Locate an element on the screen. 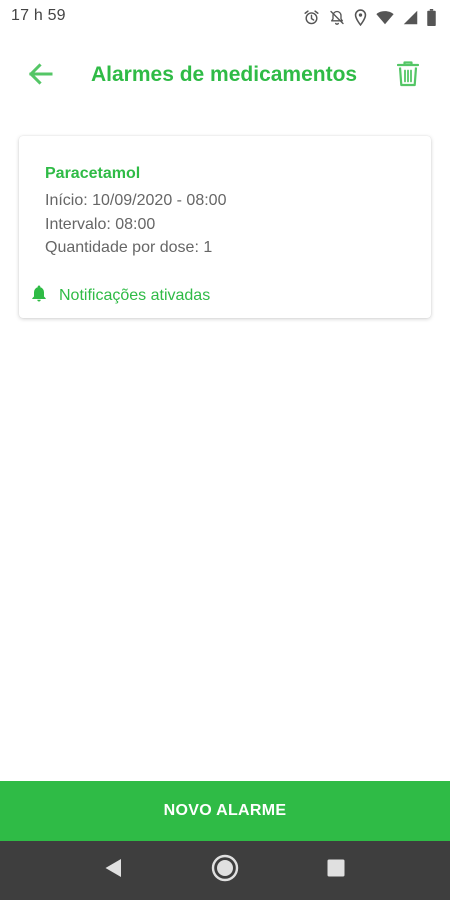  back-triangle-icon is located at coordinates (113, 870).